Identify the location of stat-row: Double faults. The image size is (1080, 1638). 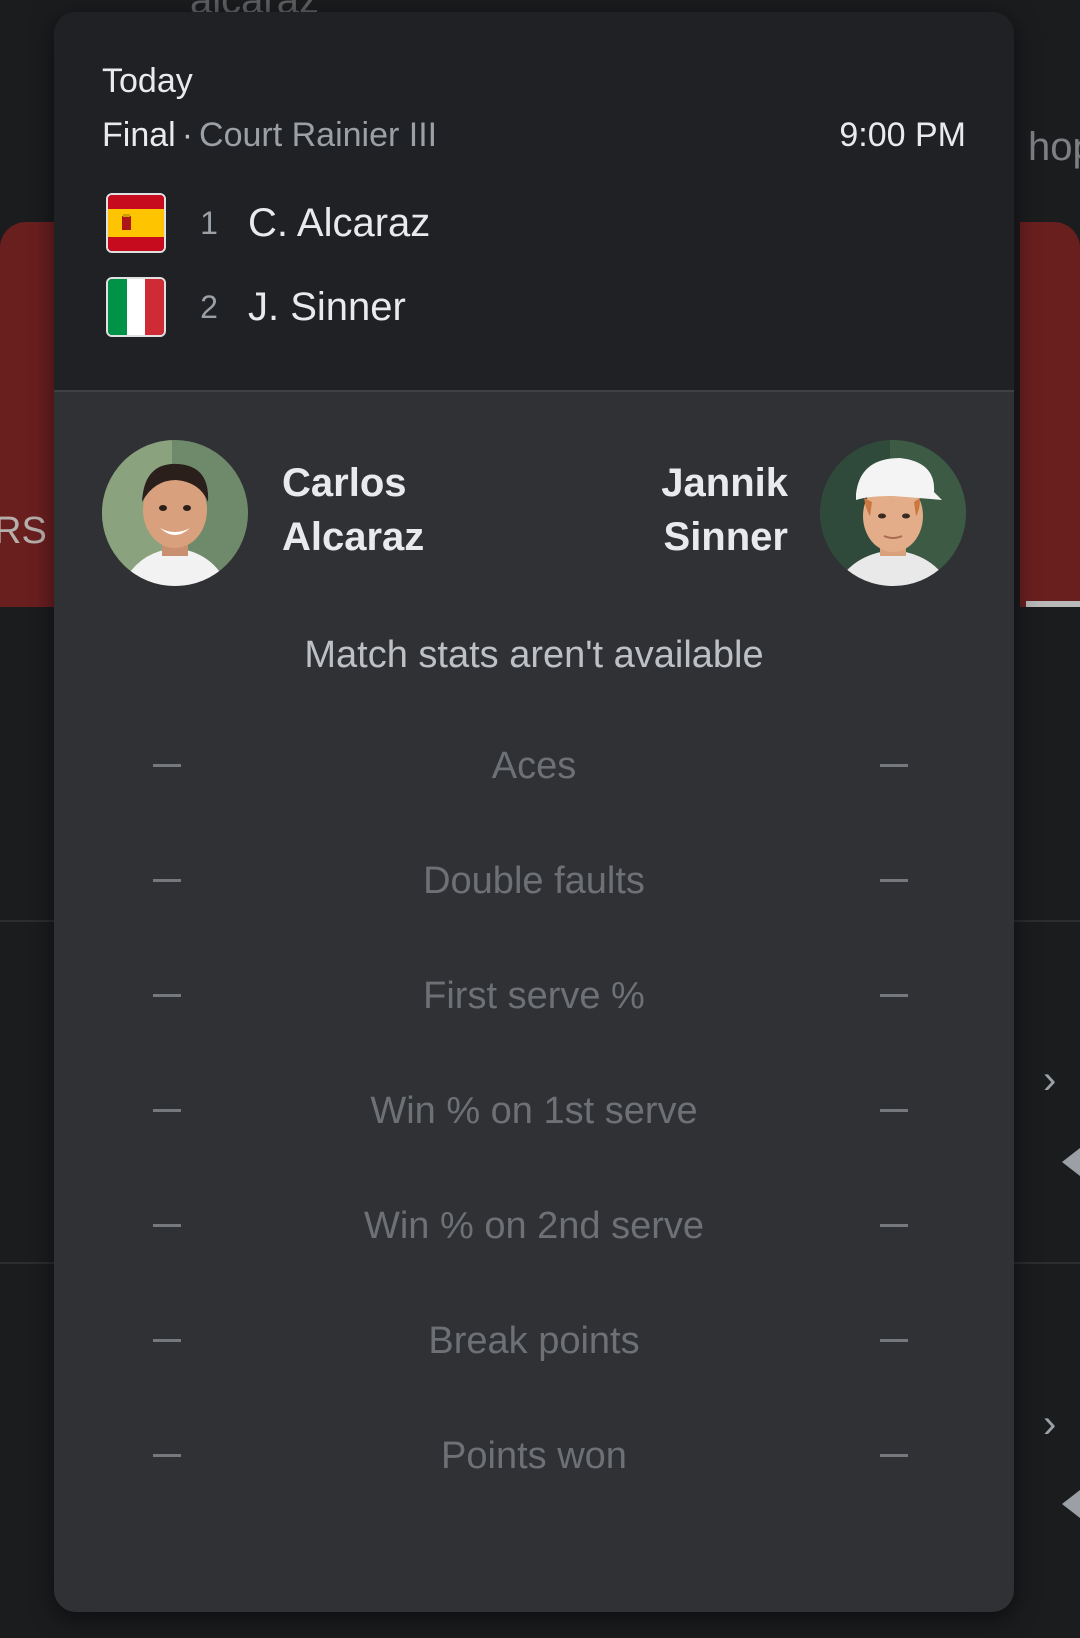
(534, 881).